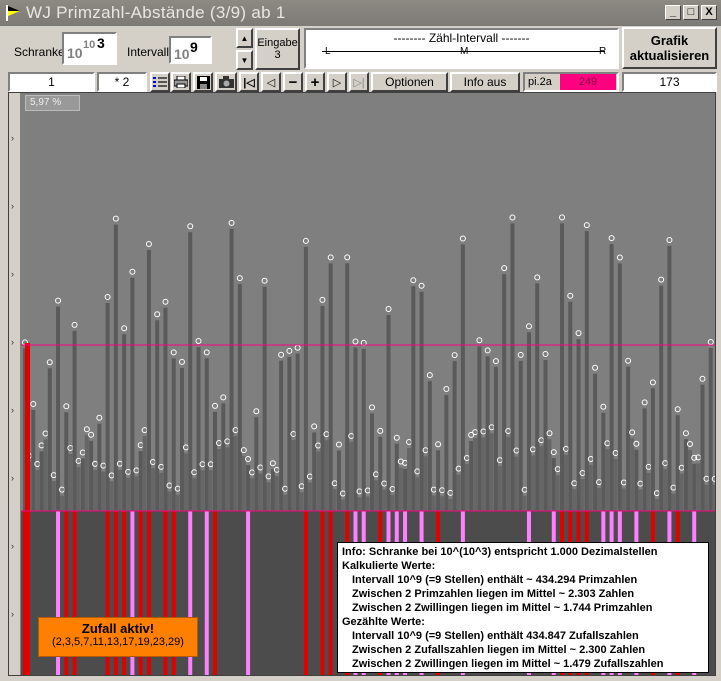 The width and height of the screenshot is (721, 681). What do you see at coordinates (118, 628) in the screenshot?
I see `zufall-title: Zufall aktiv!` at bounding box center [118, 628].